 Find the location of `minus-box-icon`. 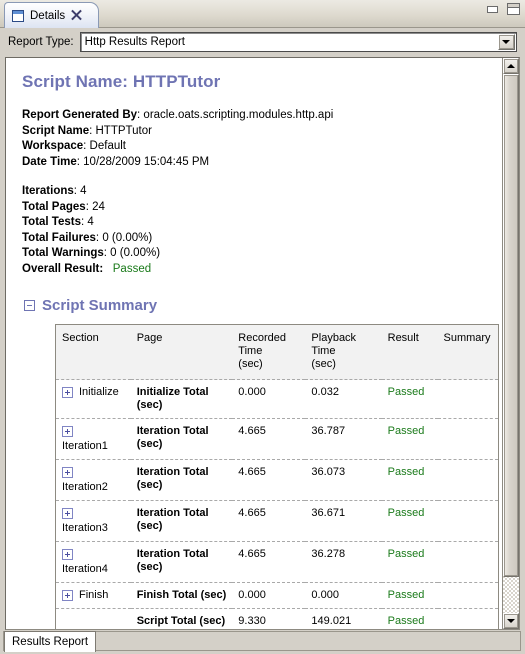

minus-box-icon is located at coordinates (29, 305).